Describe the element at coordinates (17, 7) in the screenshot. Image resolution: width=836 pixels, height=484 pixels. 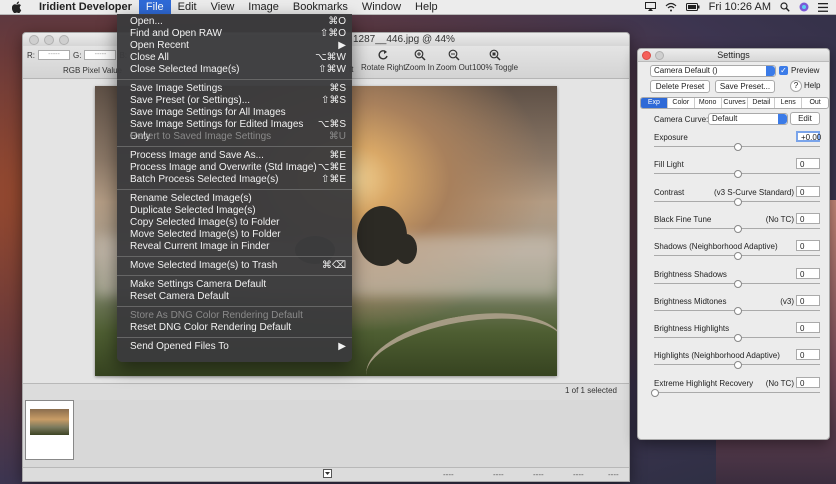
I see `apple-icon` at that location.